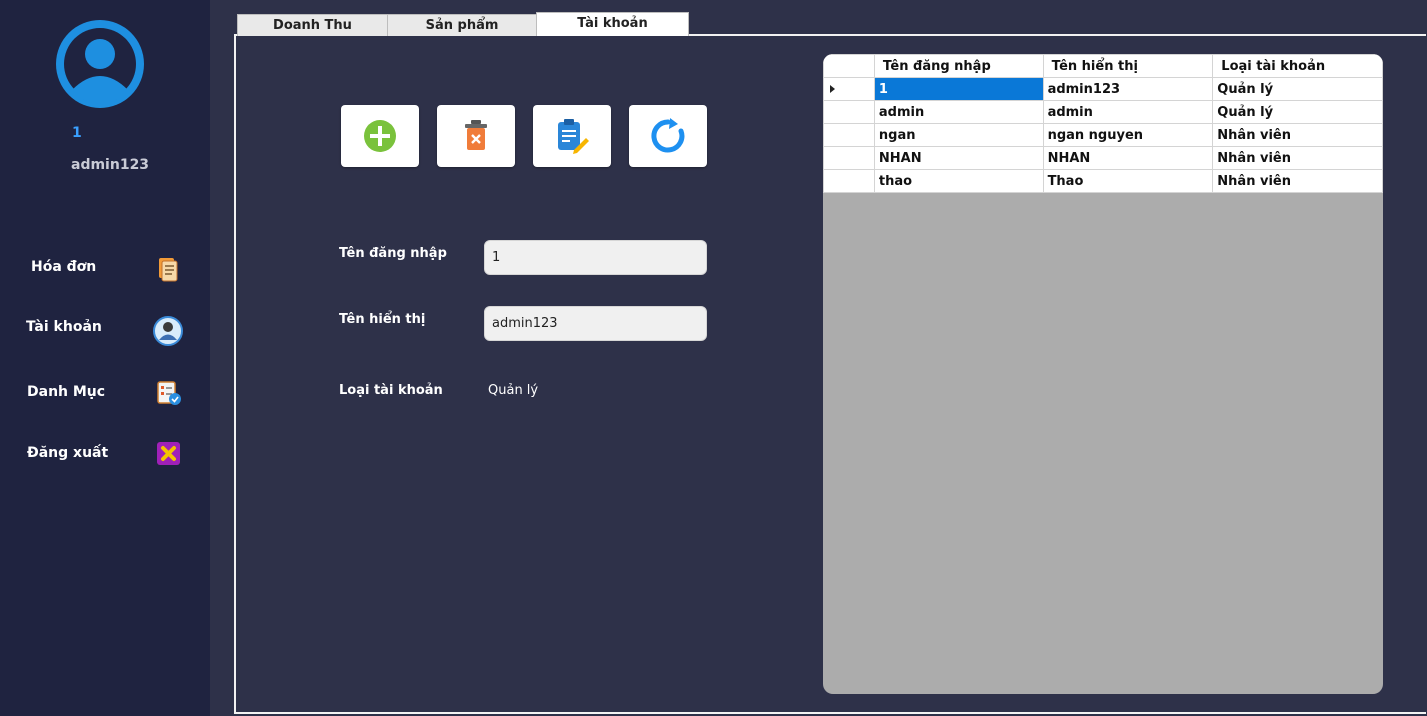 Image resolution: width=1427 pixels, height=716 pixels. Describe the element at coordinates (64, 327) in the screenshot. I see `sidebar-item-label: Tài khoản` at that location.